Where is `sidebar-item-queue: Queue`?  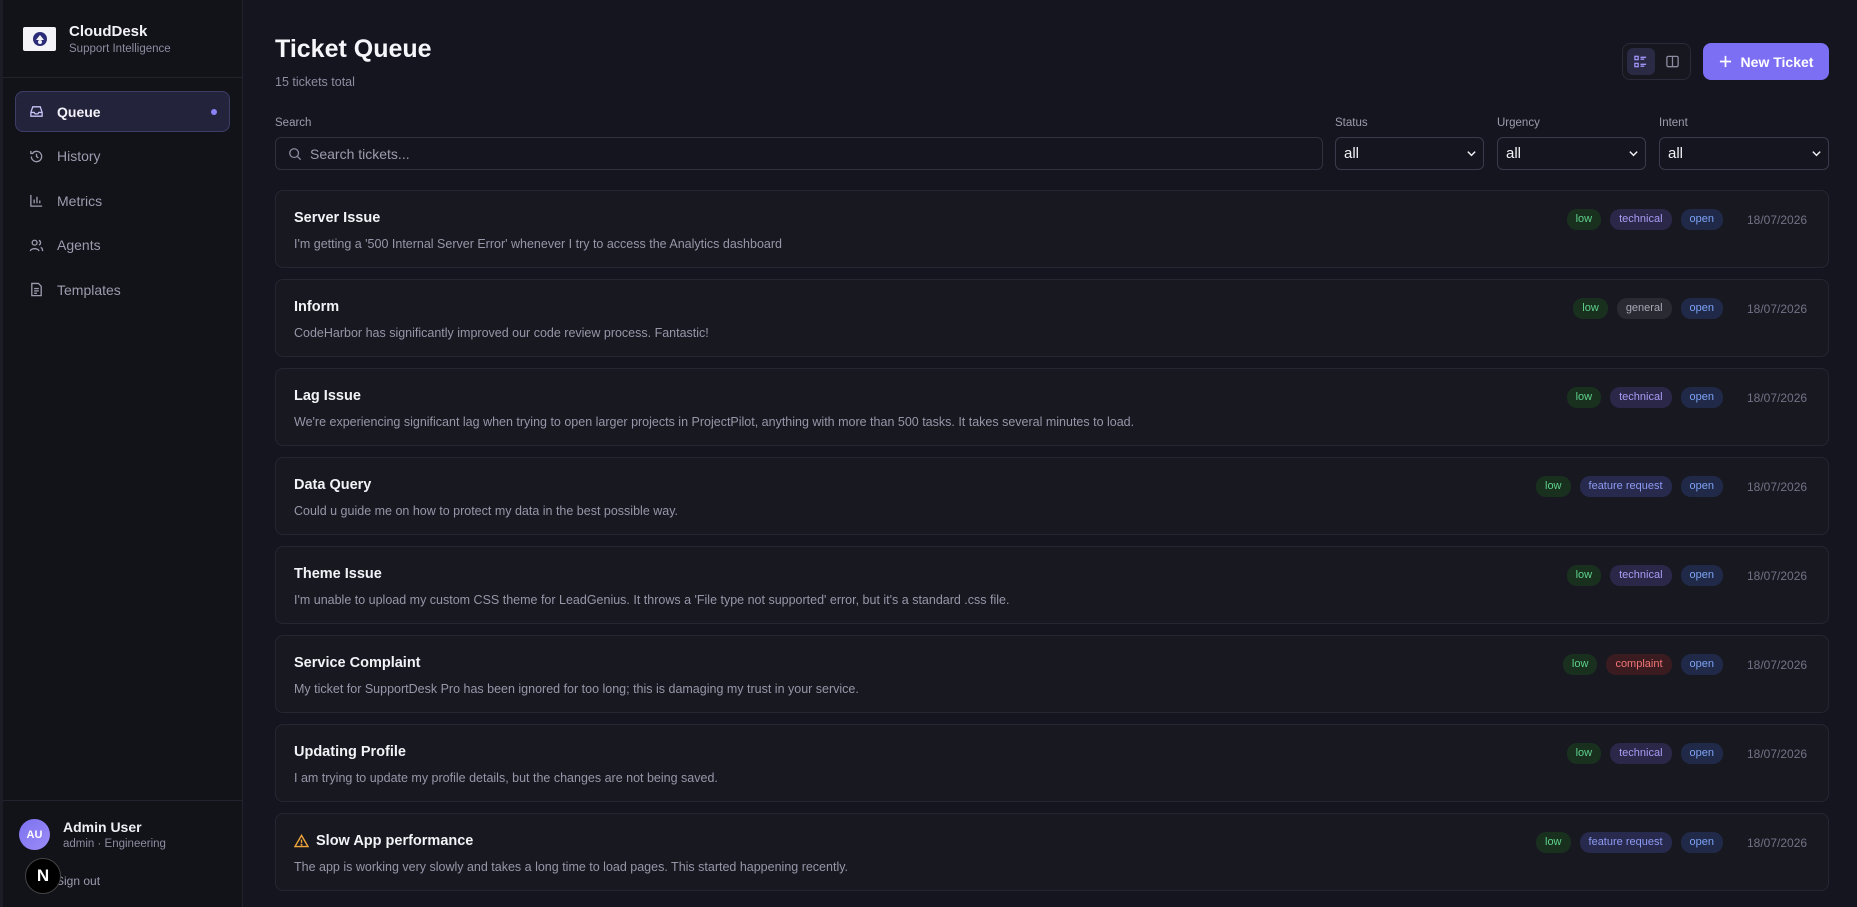 sidebar-item-queue: Queue is located at coordinates (122, 111).